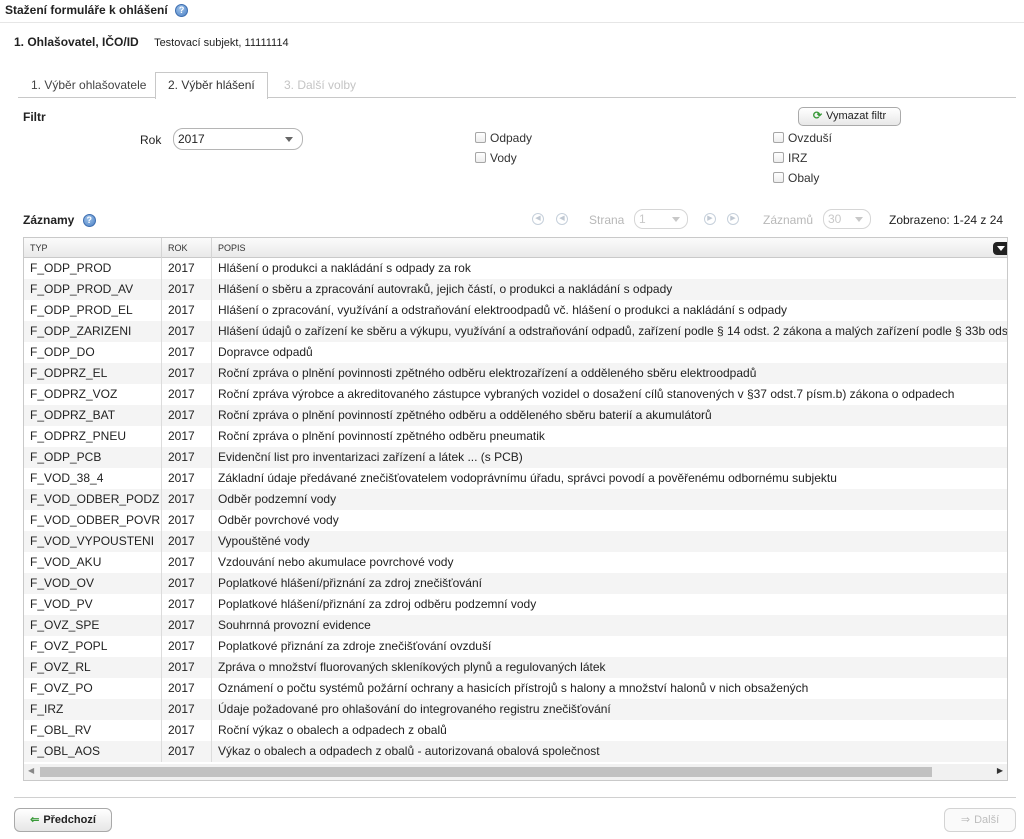 This screenshot has height=839, width=1024. I want to click on checkbox-ovzdusi: Ovzduší, so click(802, 138).